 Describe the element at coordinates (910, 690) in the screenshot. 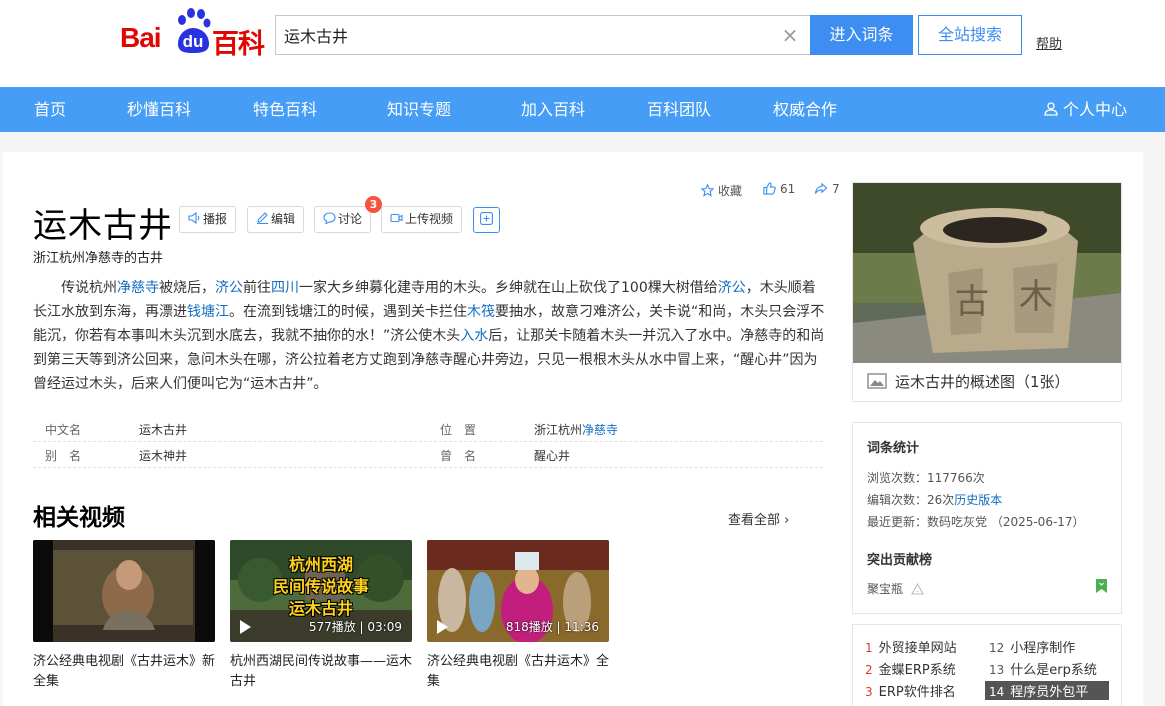

I see `hot-item: 3 ERP软件排名` at that location.